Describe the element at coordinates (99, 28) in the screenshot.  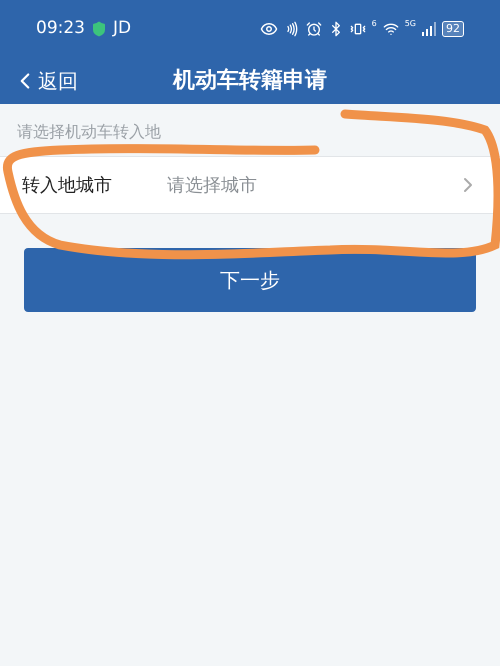
I see `shield-icon` at that location.